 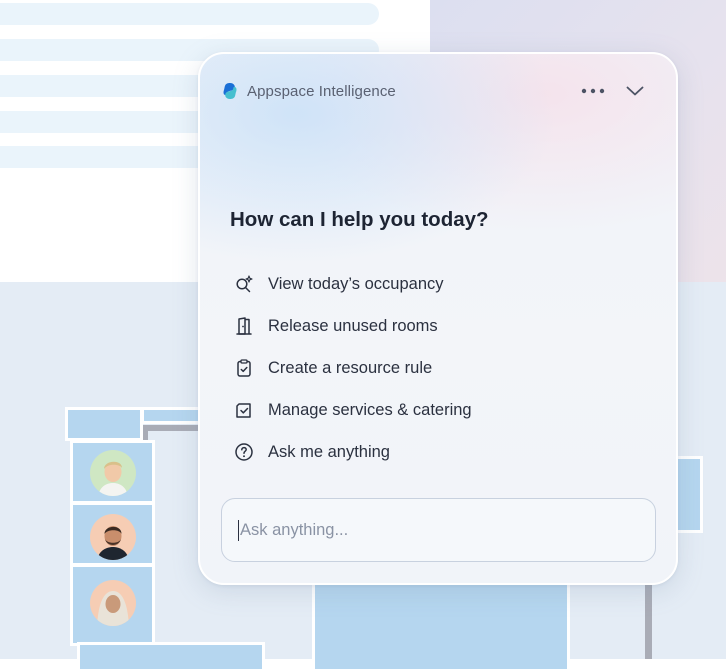 What do you see at coordinates (356, 283) in the screenshot?
I see `suggestion-label: View today’s occupancy` at bounding box center [356, 283].